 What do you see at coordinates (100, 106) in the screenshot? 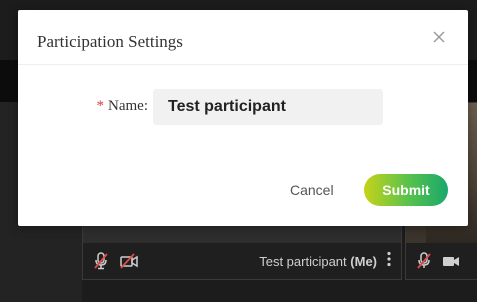
I see `required-marker: *` at bounding box center [100, 106].